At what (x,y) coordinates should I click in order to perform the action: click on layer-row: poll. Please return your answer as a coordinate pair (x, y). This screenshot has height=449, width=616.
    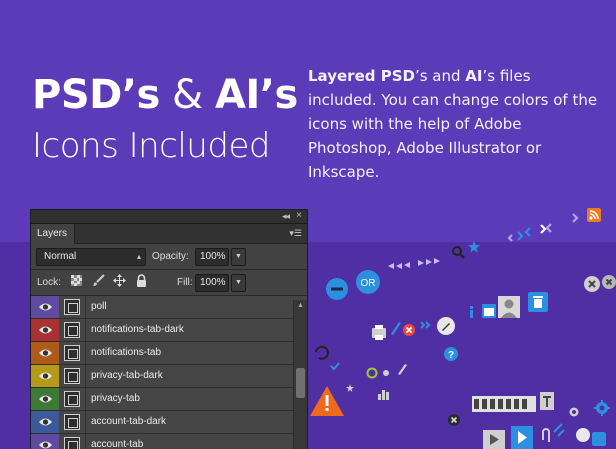
    Looking at the image, I should click on (169, 307).